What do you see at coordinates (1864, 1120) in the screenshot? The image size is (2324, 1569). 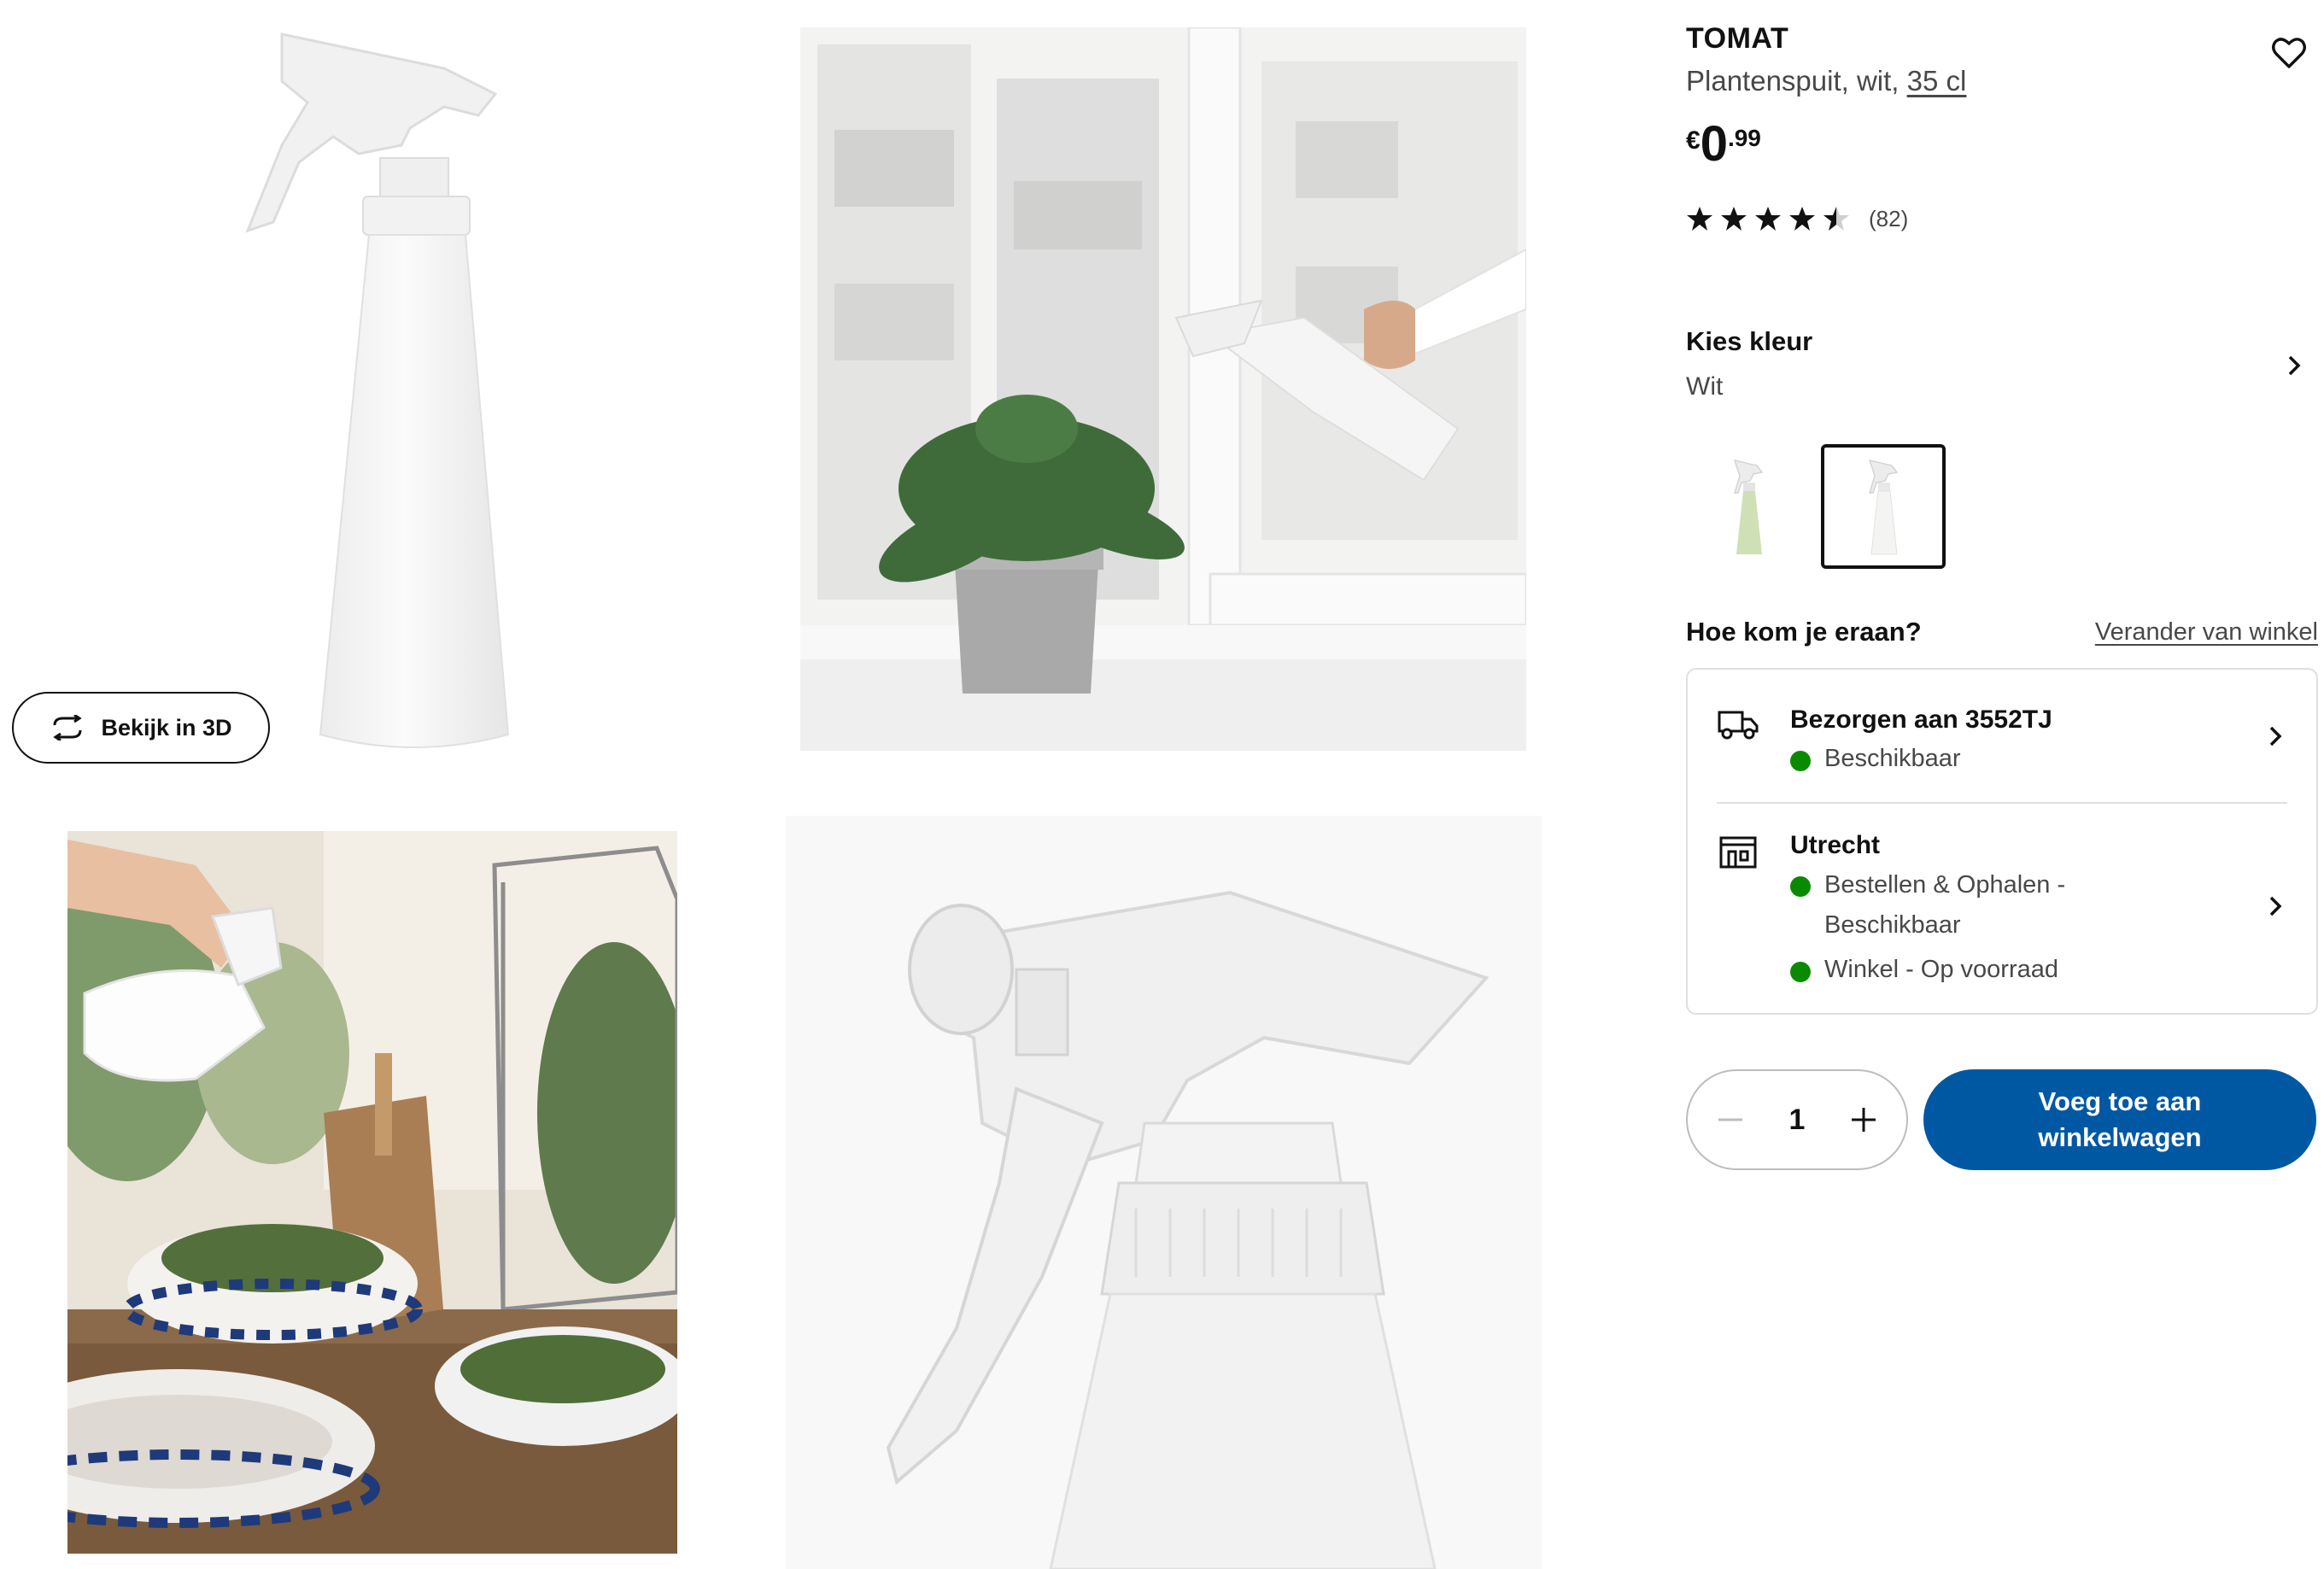 I see `plus-icon` at bounding box center [1864, 1120].